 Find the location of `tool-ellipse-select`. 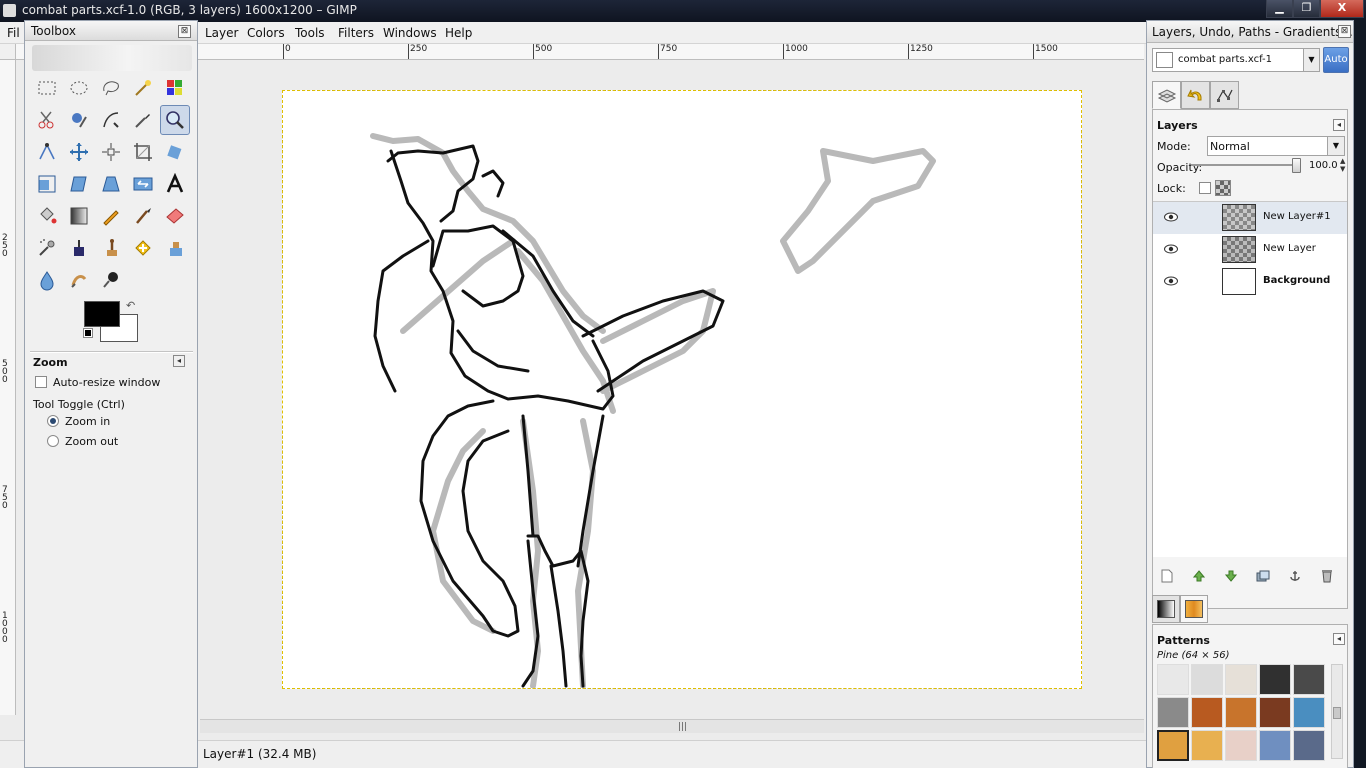

tool-ellipse-select is located at coordinates (79, 88).